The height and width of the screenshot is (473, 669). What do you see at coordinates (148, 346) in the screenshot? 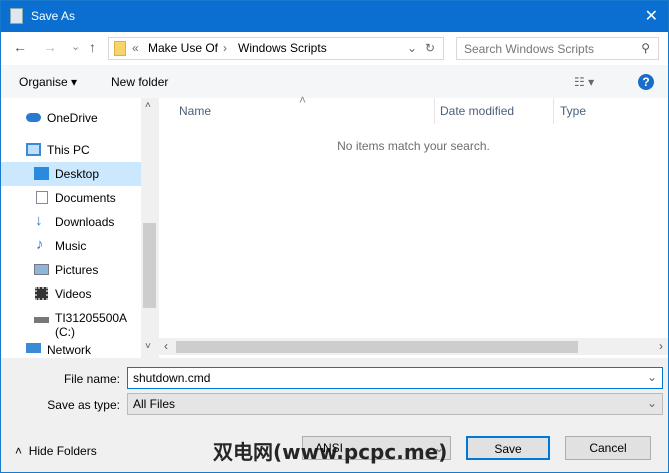
I see `scroll-down-arrow: ˅` at bounding box center [148, 346].